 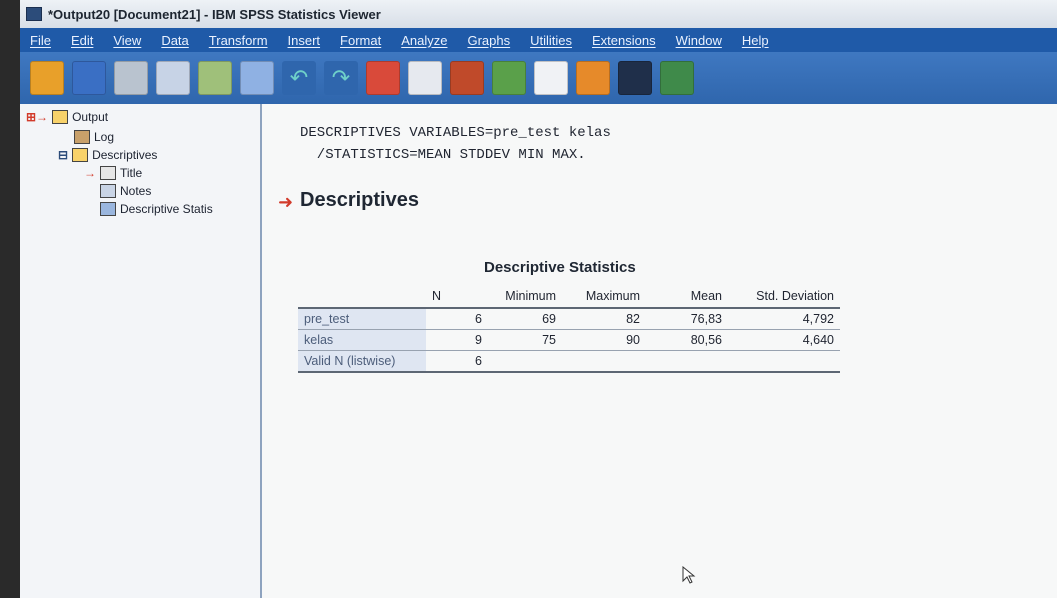 What do you see at coordinates (687, 297) in the screenshot?
I see `header-mean: Mean` at bounding box center [687, 297].